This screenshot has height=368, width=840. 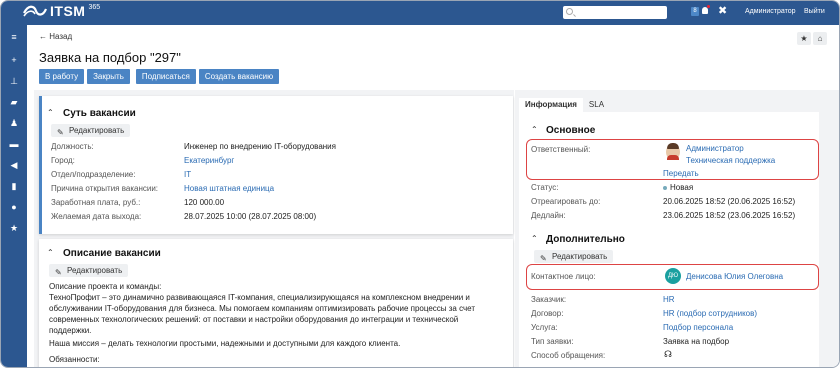 I want to click on contact-avatar: ДЮ, so click(x=673, y=276).